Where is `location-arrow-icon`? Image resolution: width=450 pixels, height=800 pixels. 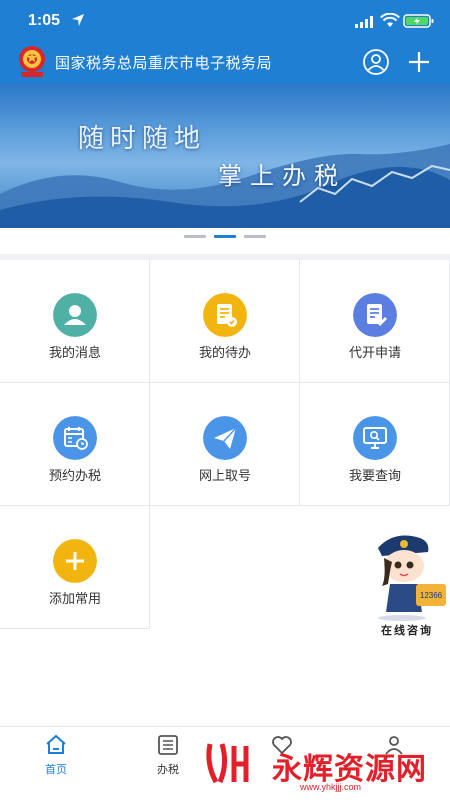
location-arrow-icon is located at coordinates (78, 20).